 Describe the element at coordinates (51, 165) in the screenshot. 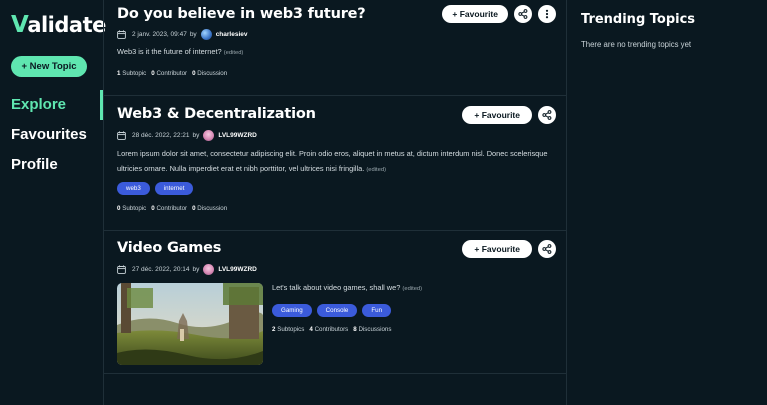

I see `nav-item-profile: Profile` at that location.